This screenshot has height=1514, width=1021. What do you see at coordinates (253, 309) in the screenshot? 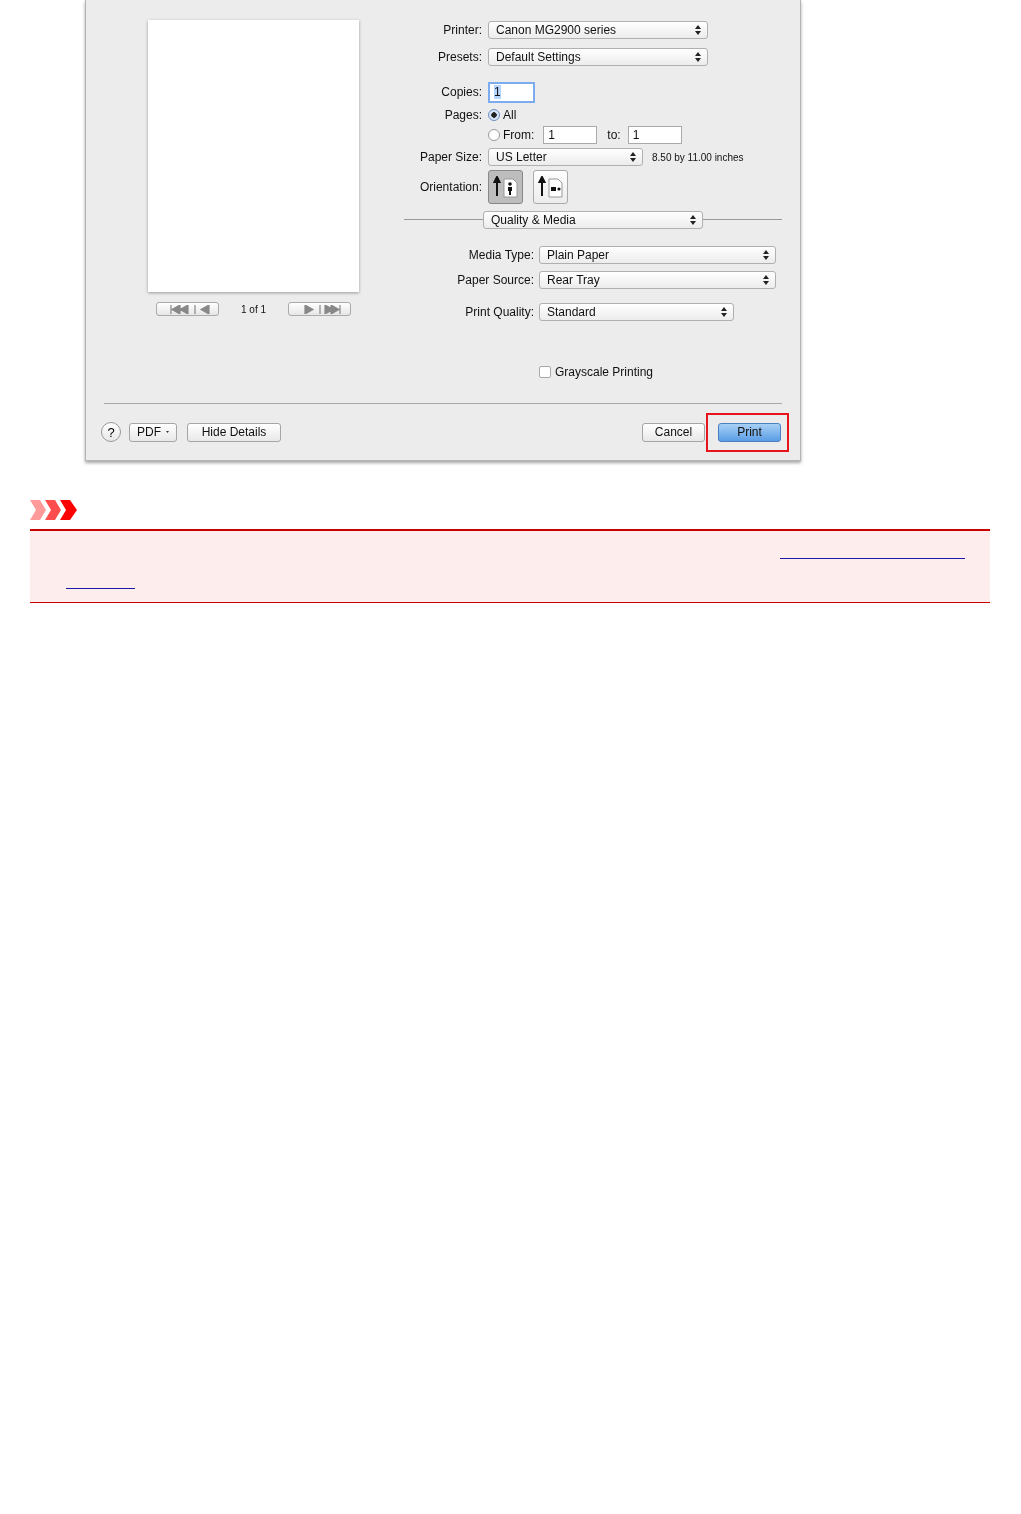
I see `page-indicator: 1 of 1` at bounding box center [253, 309].